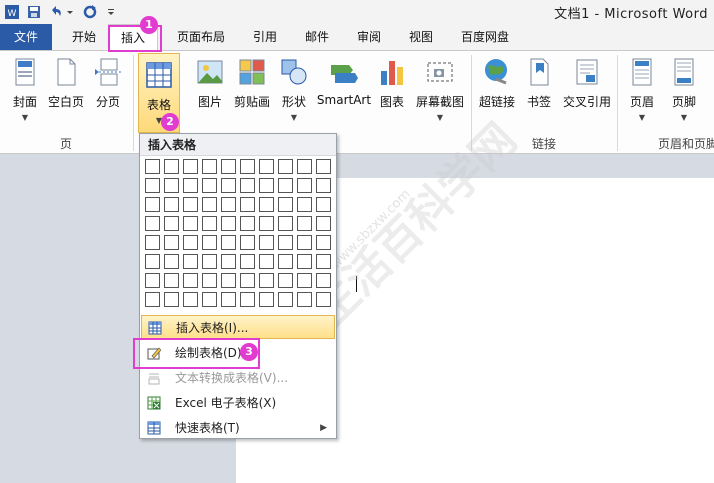 This screenshot has width=714, height=483. What do you see at coordinates (421, 37) in the screenshot?
I see `tab-view: 视图` at bounding box center [421, 37].